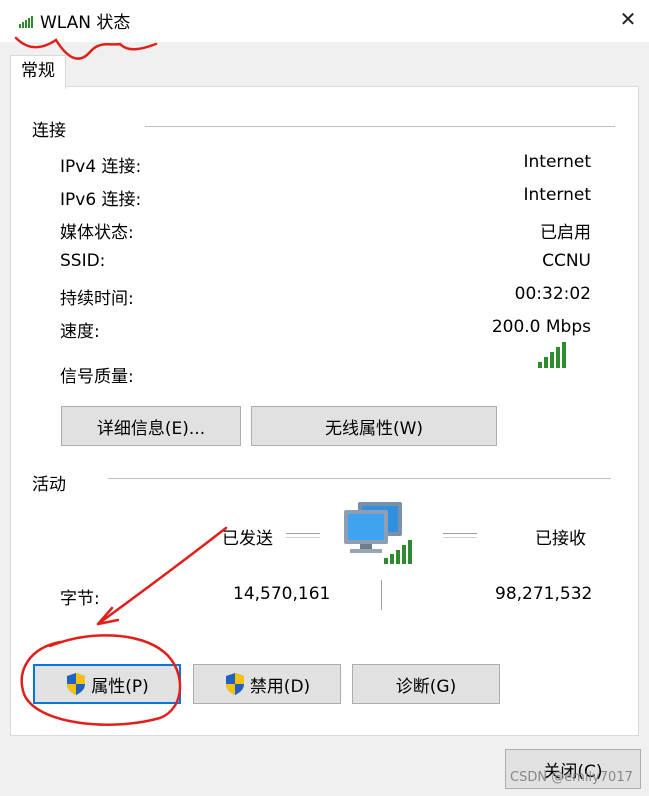 This screenshot has width=649, height=796. I want to click on close-icon: ✕, so click(628, 19).